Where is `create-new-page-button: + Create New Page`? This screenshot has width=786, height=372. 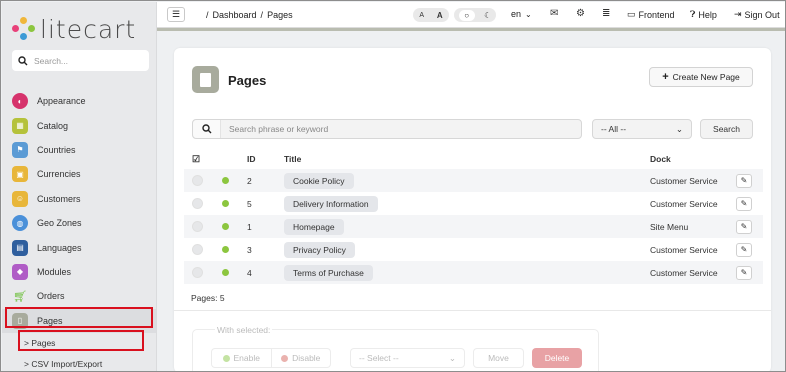 create-new-page-button: + Create New Page is located at coordinates (701, 77).